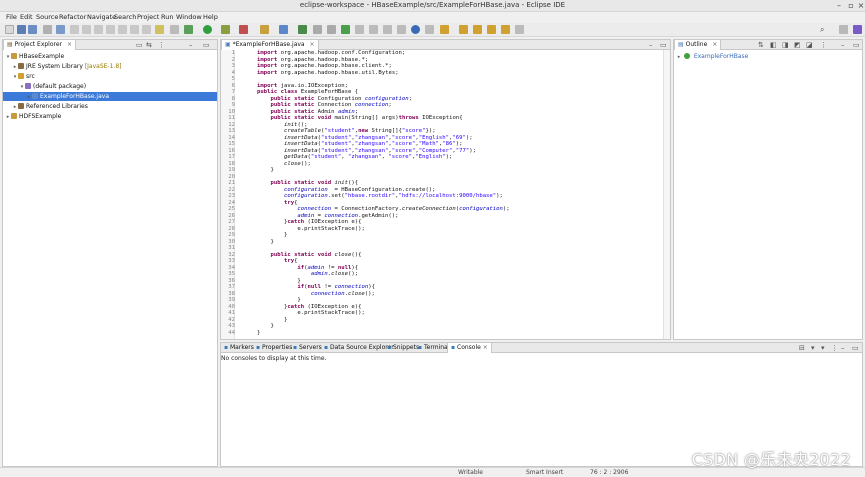  What do you see at coordinates (159, 29) in the screenshot?
I see `drop-to-frame-icon` at bounding box center [159, 29].